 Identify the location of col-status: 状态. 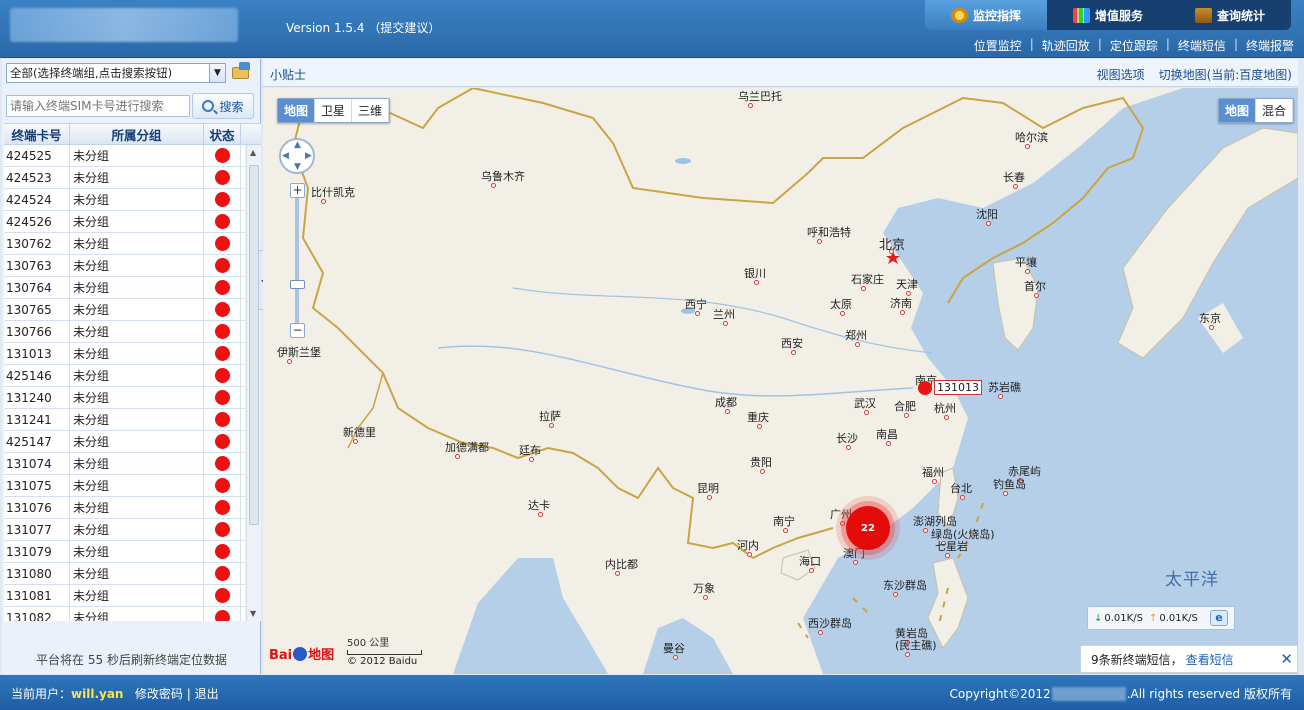
(222, 134).